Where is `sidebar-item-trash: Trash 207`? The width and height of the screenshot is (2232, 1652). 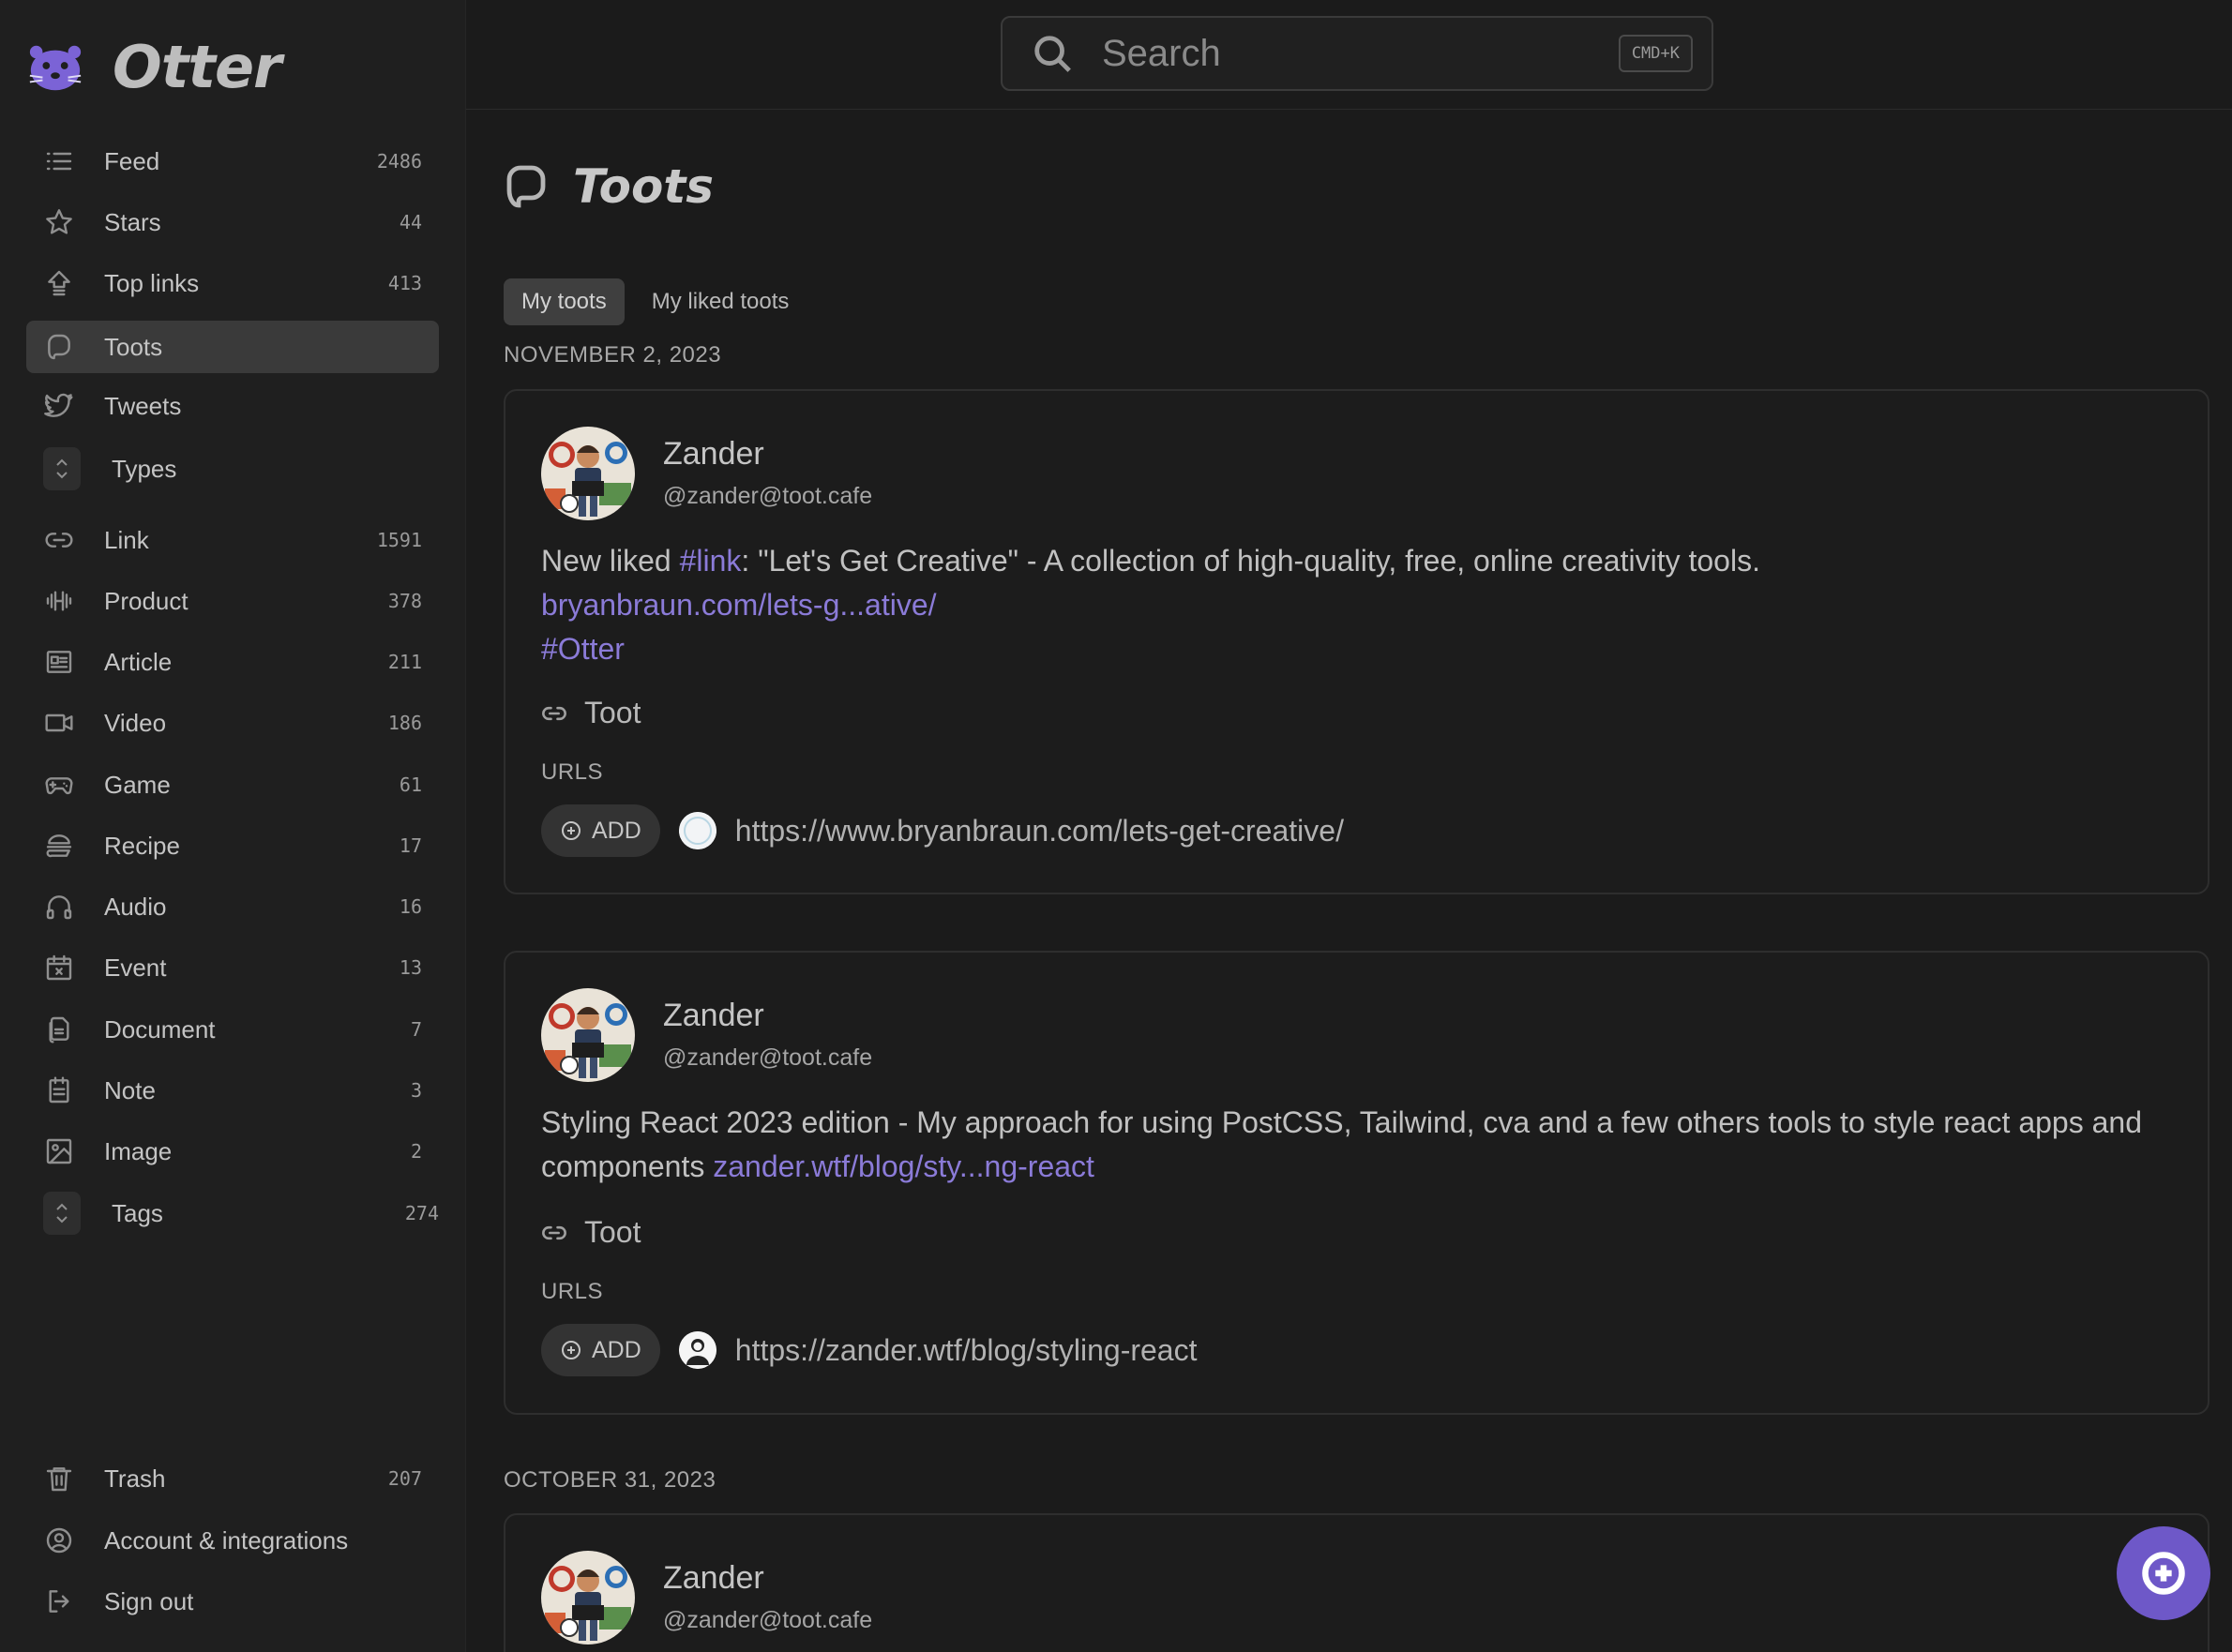
sidebar-item-trash: Trash 207 is located at coordinates (232, 1478).